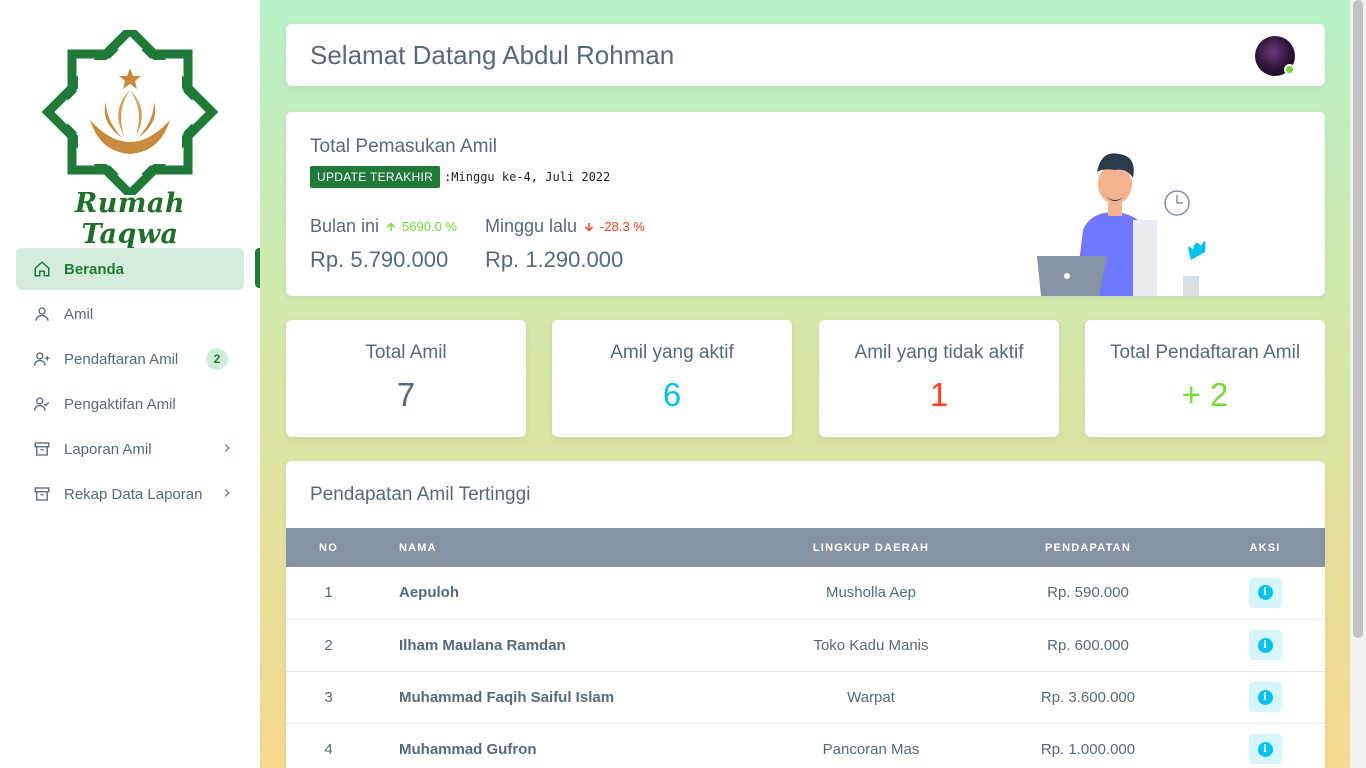 Image resolution: width=1366 pixels, height=768 pixels. I want to click on table-header-row: NO NAMA LINGKUP DAERAH PENDAPATAN AKSI, so click(805, 547).